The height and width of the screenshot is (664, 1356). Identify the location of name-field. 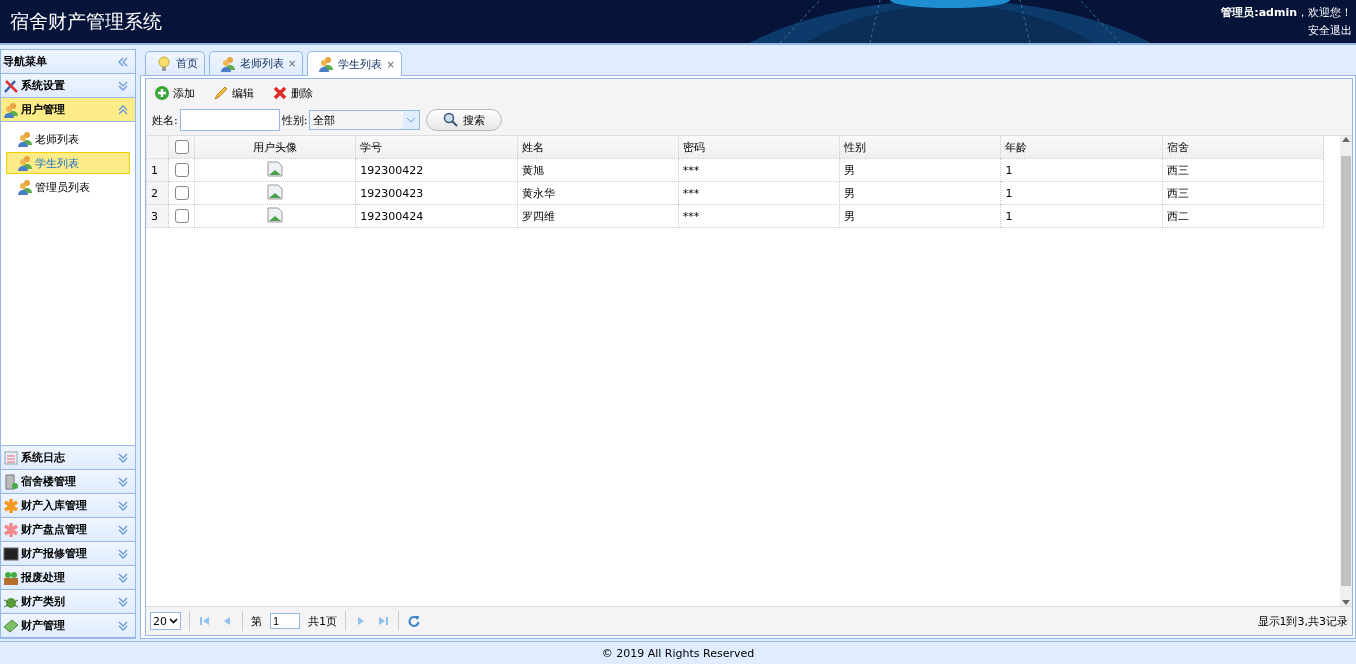
(229, 120).